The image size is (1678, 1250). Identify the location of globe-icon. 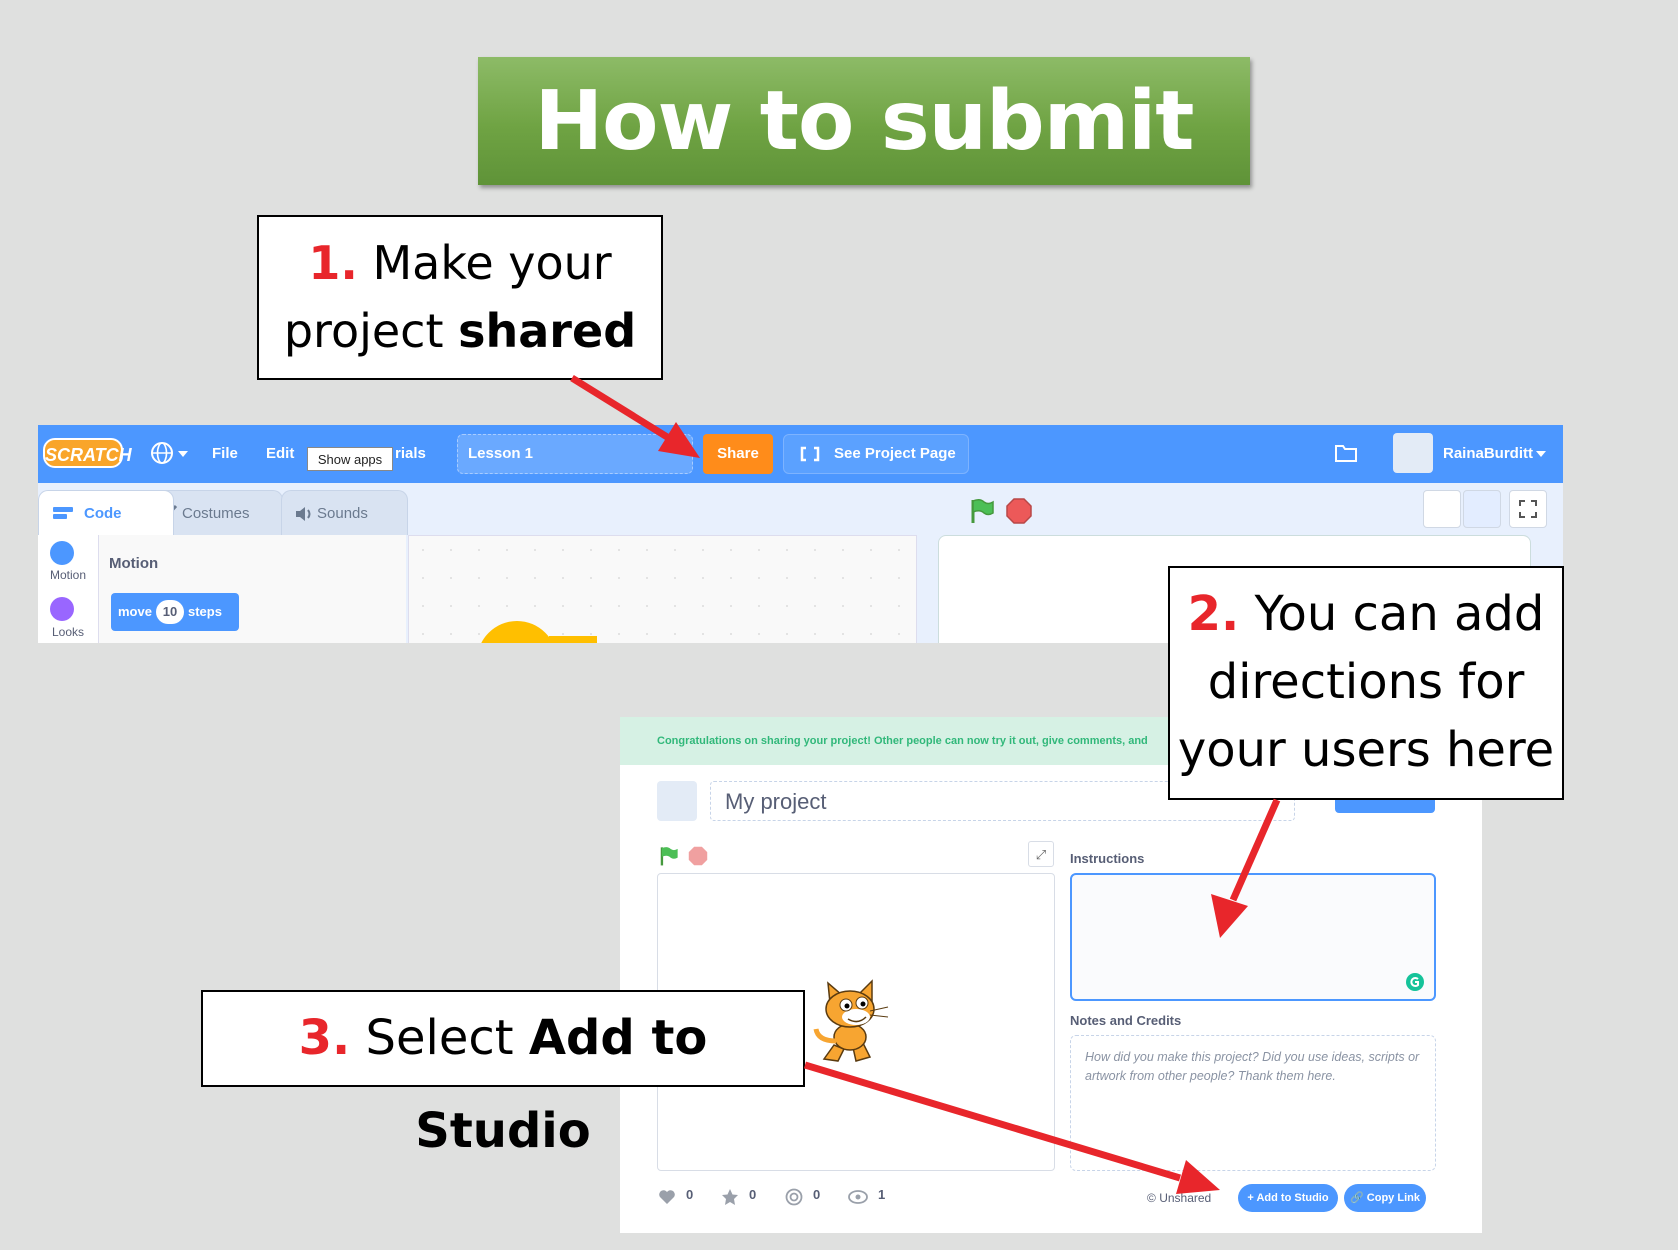
(162, 453).